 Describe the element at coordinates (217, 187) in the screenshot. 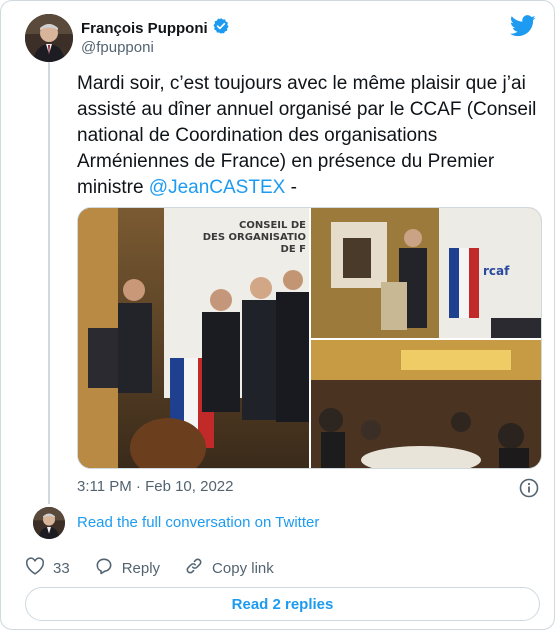

I see `mention-link: @JeanCASTEX` at that location.